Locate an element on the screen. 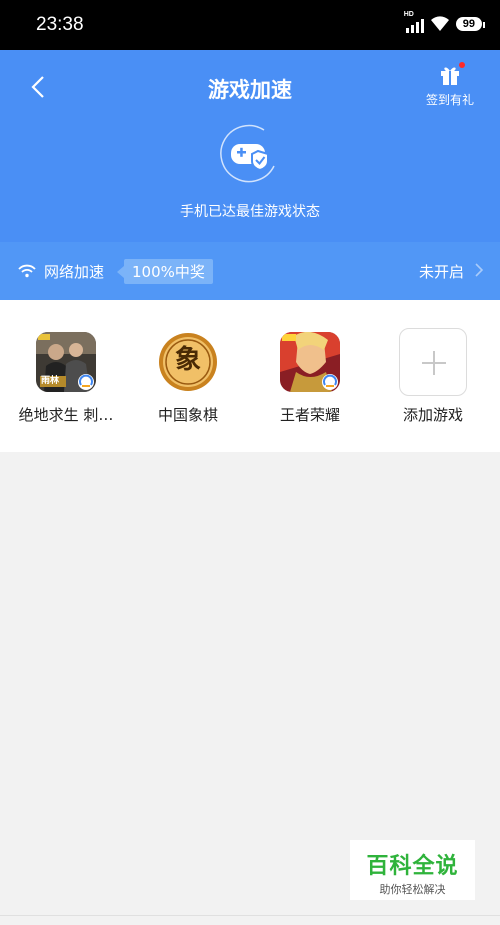 This screenshot has width=500, height=925. game-item-honor-of-kings: 王者荣耀 is located at coordinates (310, 378).